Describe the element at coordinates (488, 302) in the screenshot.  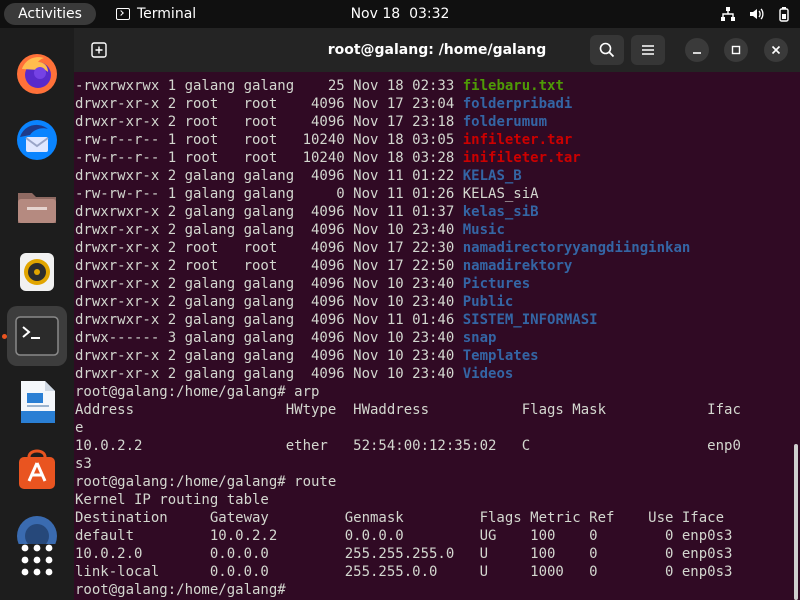
I see `file-name: Public` at that location.